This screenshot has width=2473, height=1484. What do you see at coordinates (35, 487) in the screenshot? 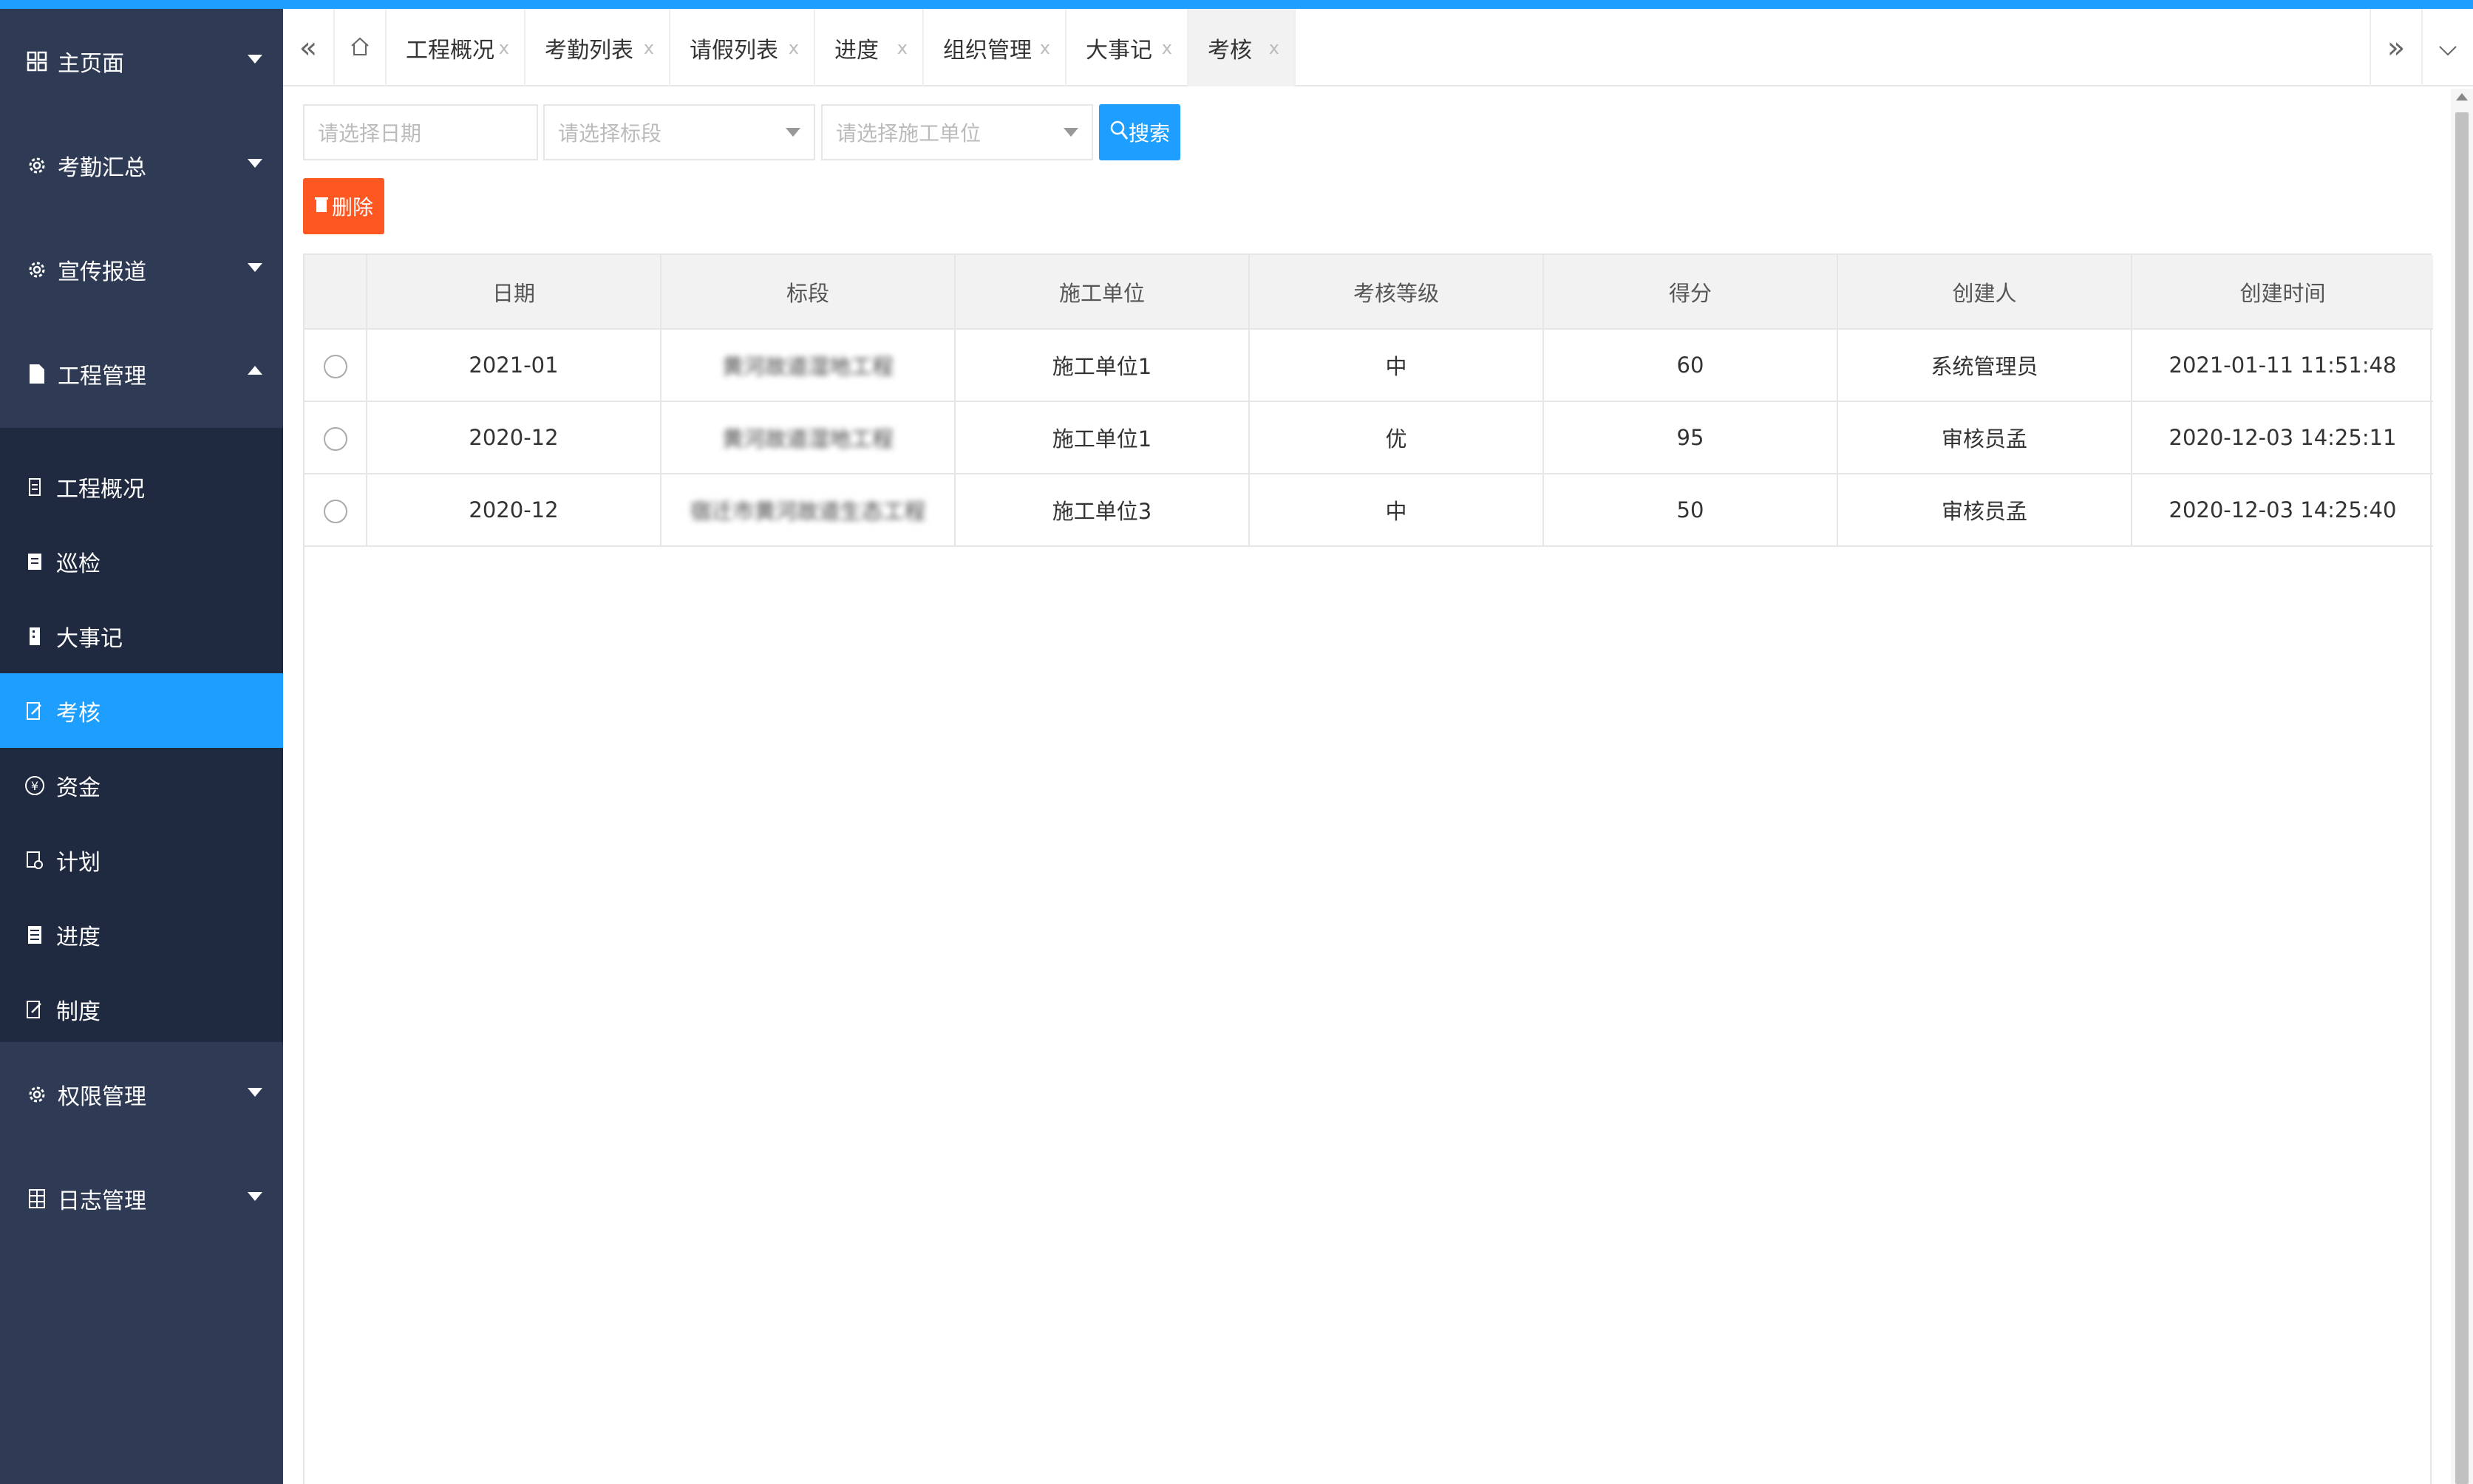
I see `file-icon` at bounding box center [35, 487].